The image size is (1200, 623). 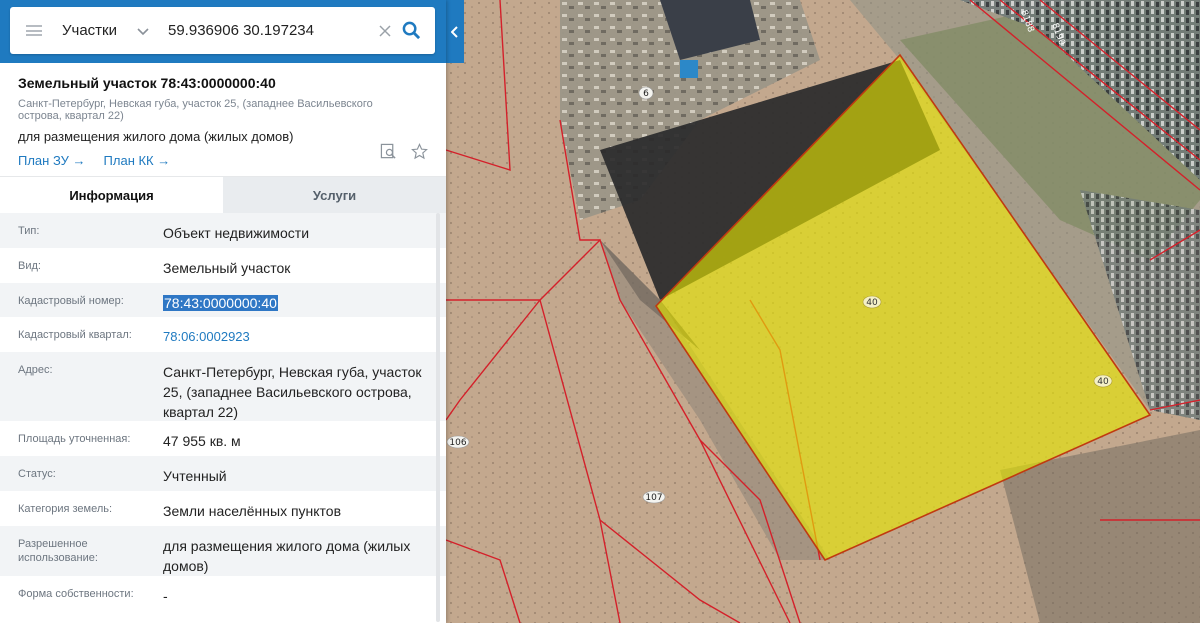 I want to click on table-row: Площадь уточненная: 47 955 кв. м, so click(x=223, y=438).